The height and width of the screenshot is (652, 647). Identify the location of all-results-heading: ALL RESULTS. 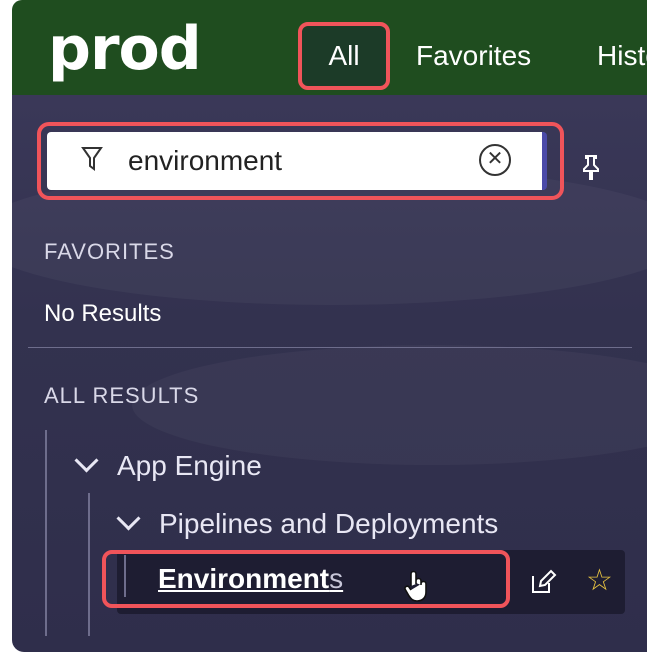
(122, 395).